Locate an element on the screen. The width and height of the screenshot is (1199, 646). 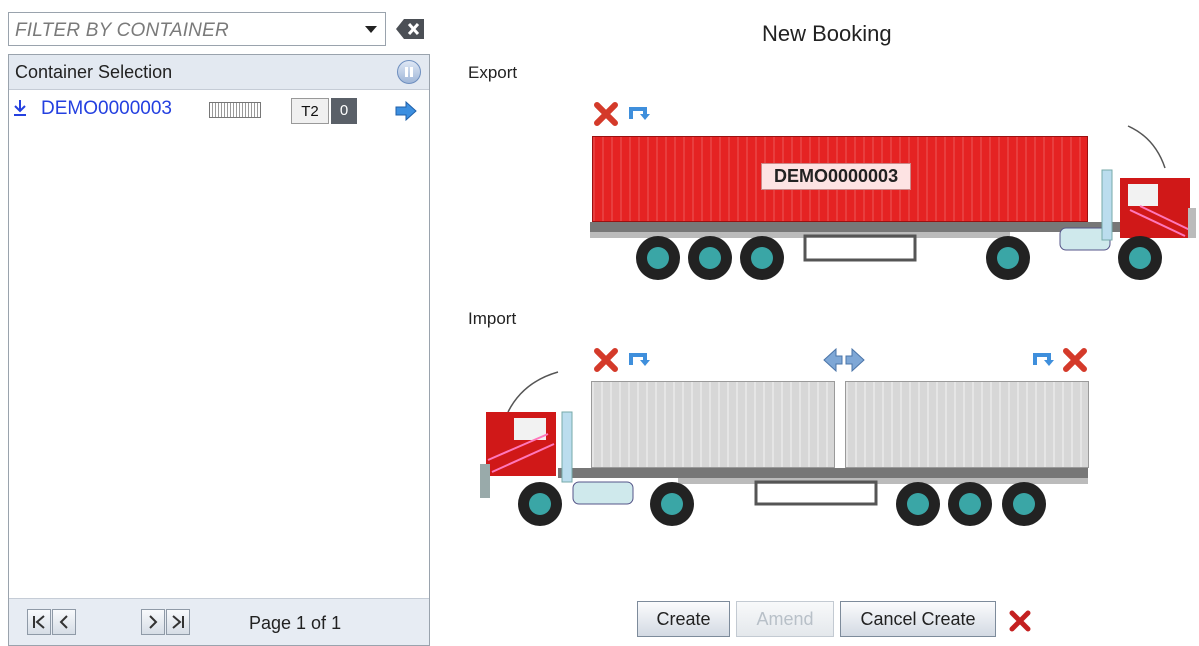
export-container: DEMO0000003 is located at coordinates (840, 179).